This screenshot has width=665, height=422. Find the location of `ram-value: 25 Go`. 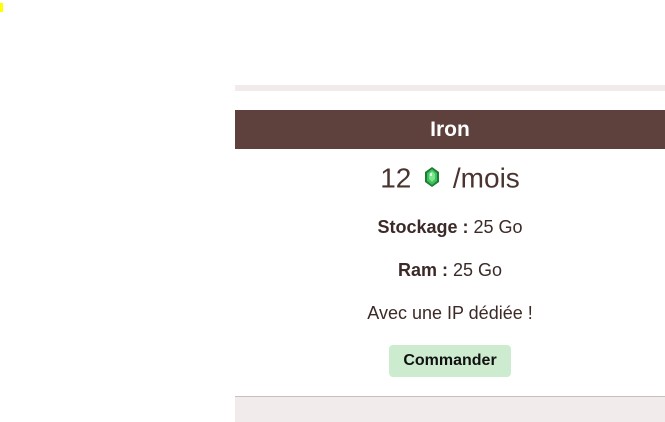

ram-value: 25 Go is located at coordinates (477, 270).